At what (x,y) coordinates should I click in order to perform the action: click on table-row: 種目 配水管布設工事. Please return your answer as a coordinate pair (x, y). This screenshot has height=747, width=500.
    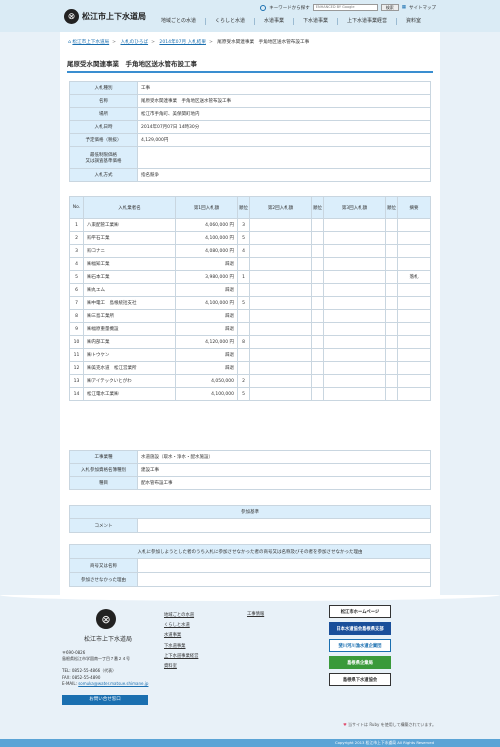
    Looking at the image, I should click on (250, 483).